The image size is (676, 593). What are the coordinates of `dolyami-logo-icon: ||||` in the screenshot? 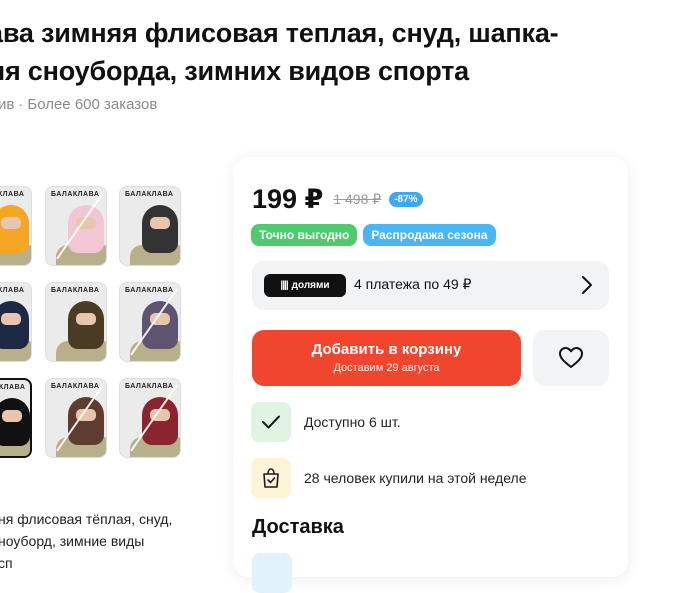 It's located at (284, 285).